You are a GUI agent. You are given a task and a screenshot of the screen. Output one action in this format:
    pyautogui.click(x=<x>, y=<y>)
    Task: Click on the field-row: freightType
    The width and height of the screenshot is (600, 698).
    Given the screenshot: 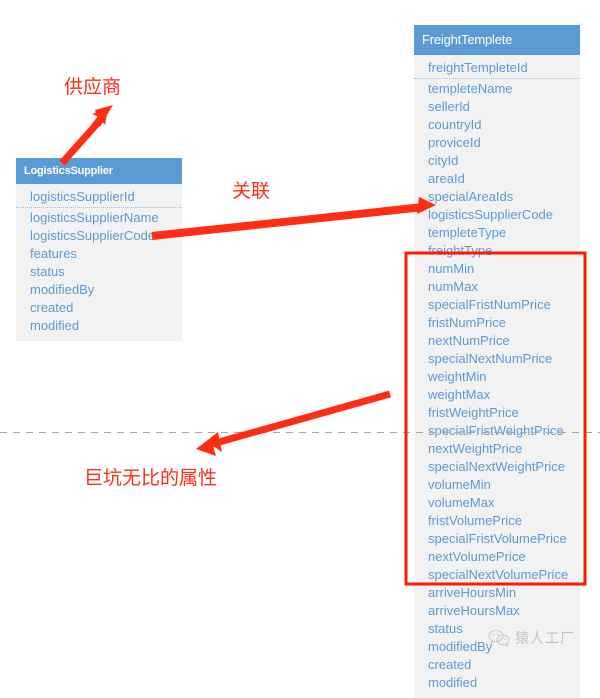 What is the action you would take?
    pyautogui.click(x=460, y=250)
    